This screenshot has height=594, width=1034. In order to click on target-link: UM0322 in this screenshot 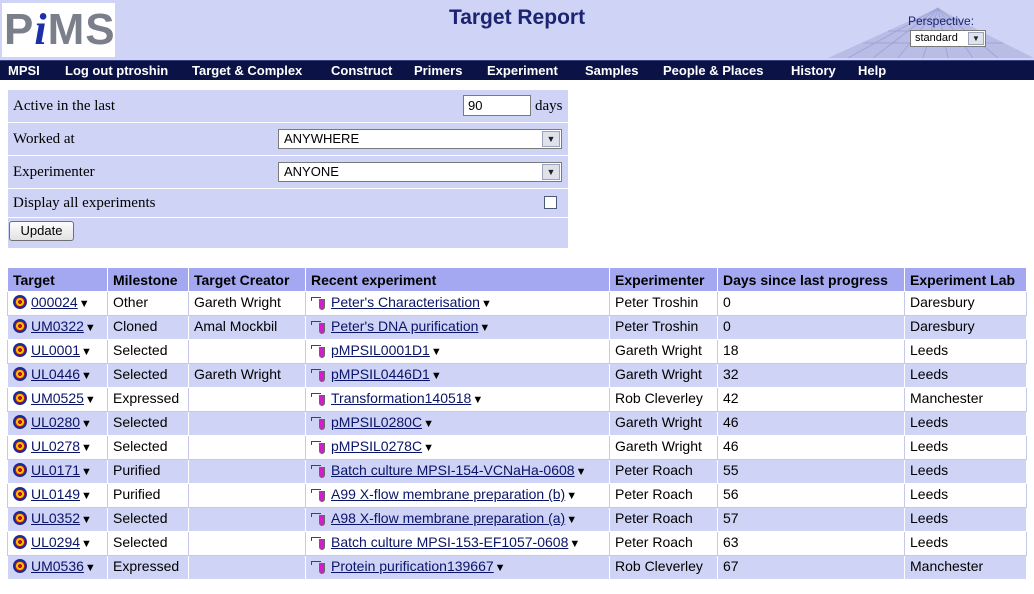, I will do `click(57, 326)`.